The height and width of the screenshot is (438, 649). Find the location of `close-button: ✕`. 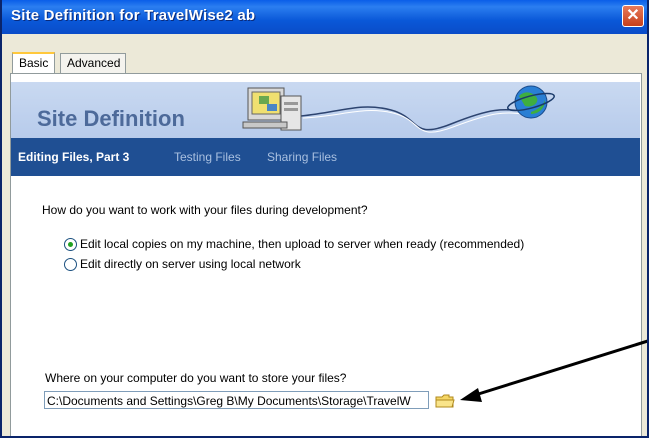

close-button: ✕ is located at coordinates (633, 16).